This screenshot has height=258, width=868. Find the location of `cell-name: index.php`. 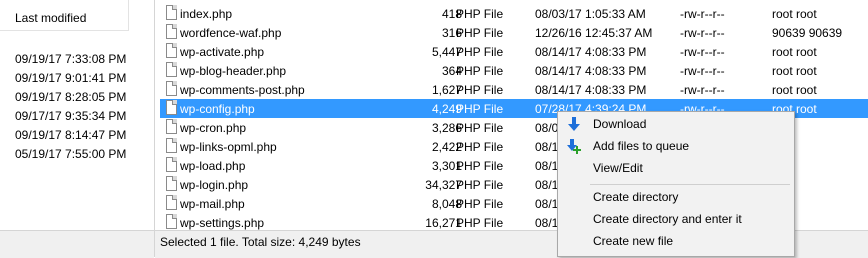

cell-name: index.php is located at coordinates (206, 14).